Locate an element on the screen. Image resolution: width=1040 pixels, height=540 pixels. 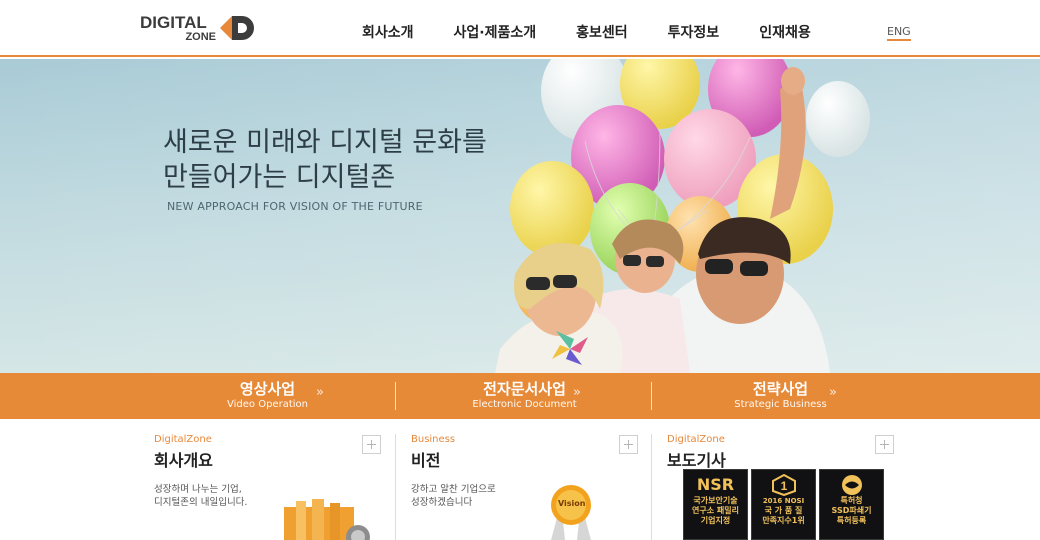
nav-pr-center: 홍보센터 is located at coordinates (602, 32).